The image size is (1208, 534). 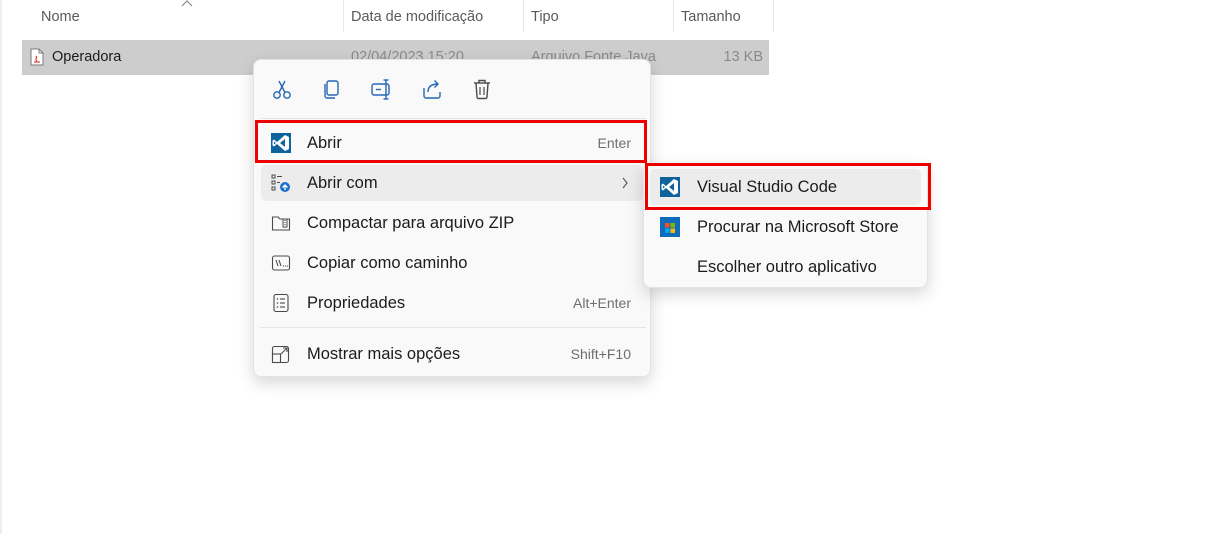 I want to click on share-icon, so click(x=432, y=89).